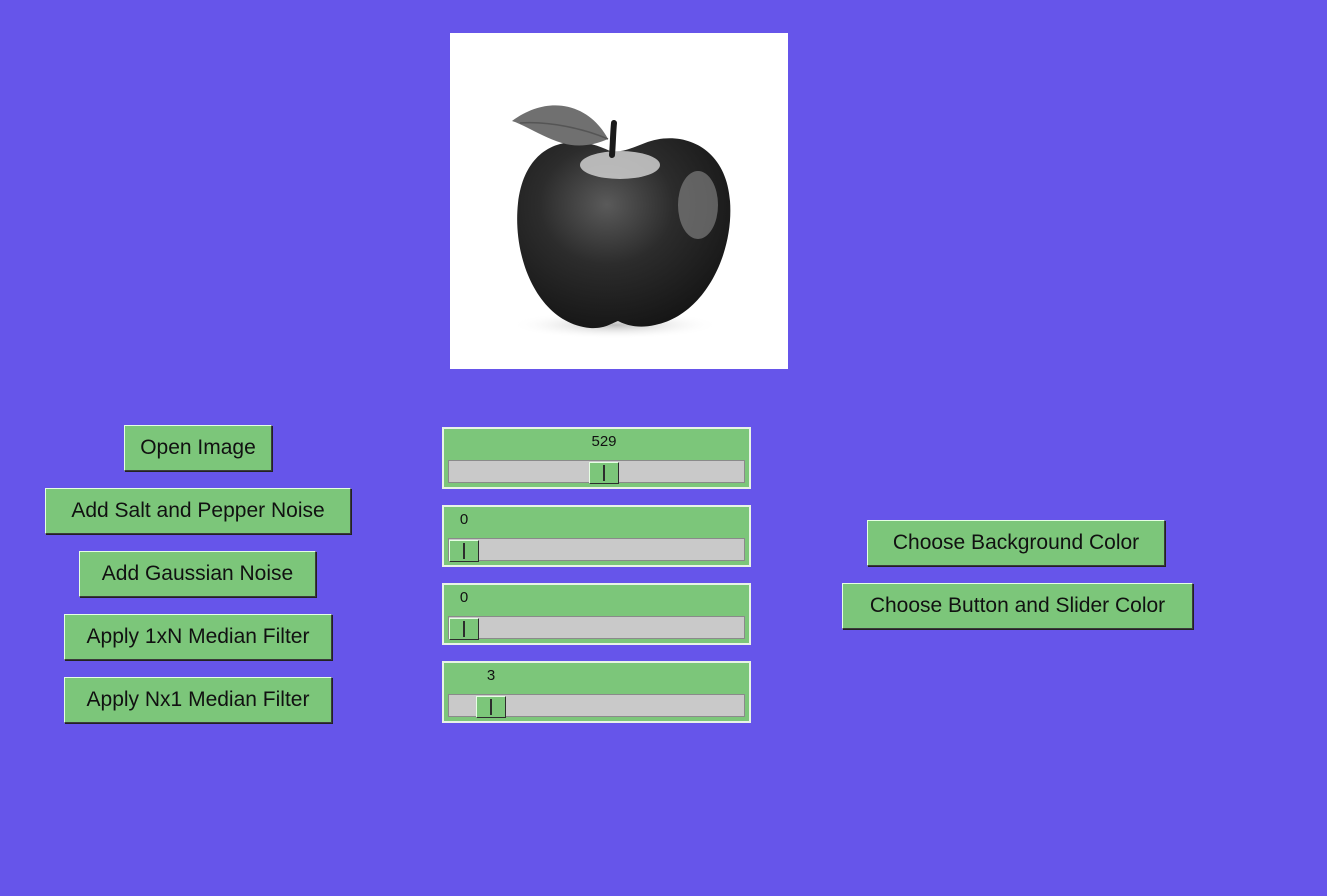 This screenshot has width=1327, height=896. Describe the element at coordinates (464, 551) in the screenshot. I see `slider-2-handle` at that location.